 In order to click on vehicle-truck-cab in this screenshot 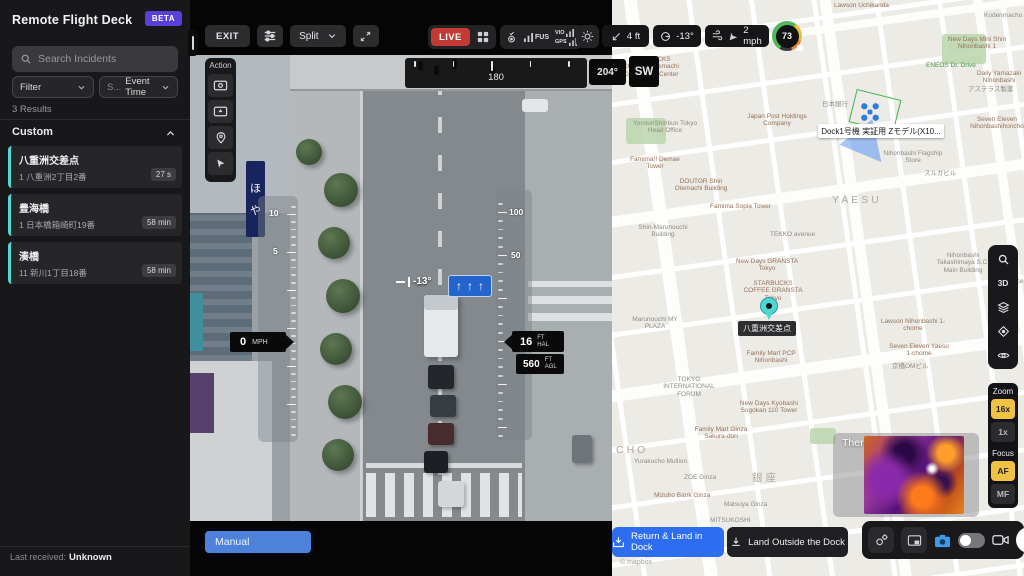, I will do `click(441, 302)`.